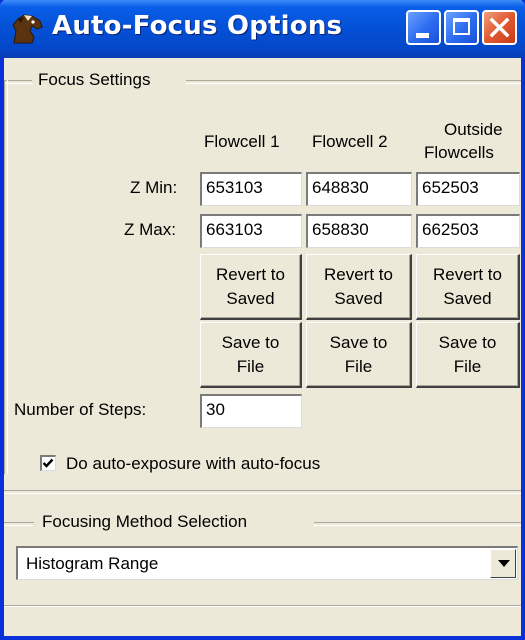  Describe the element at coordinates (6, 277) in the screenshot. I see `group-border` at that location.